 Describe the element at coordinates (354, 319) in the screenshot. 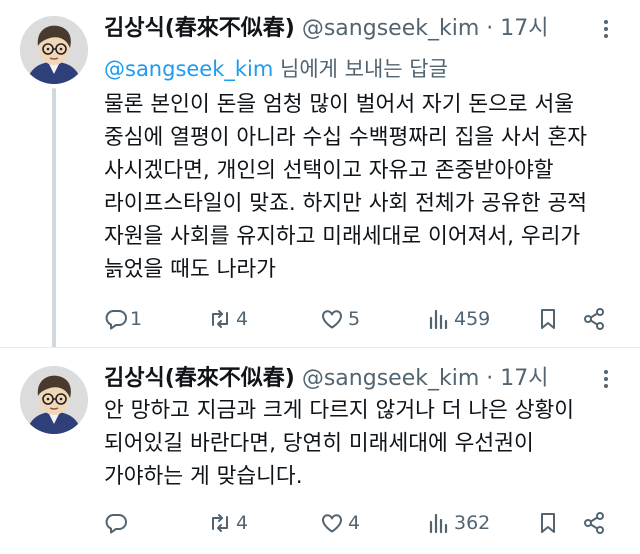

I see `like-count: 5` at that location.